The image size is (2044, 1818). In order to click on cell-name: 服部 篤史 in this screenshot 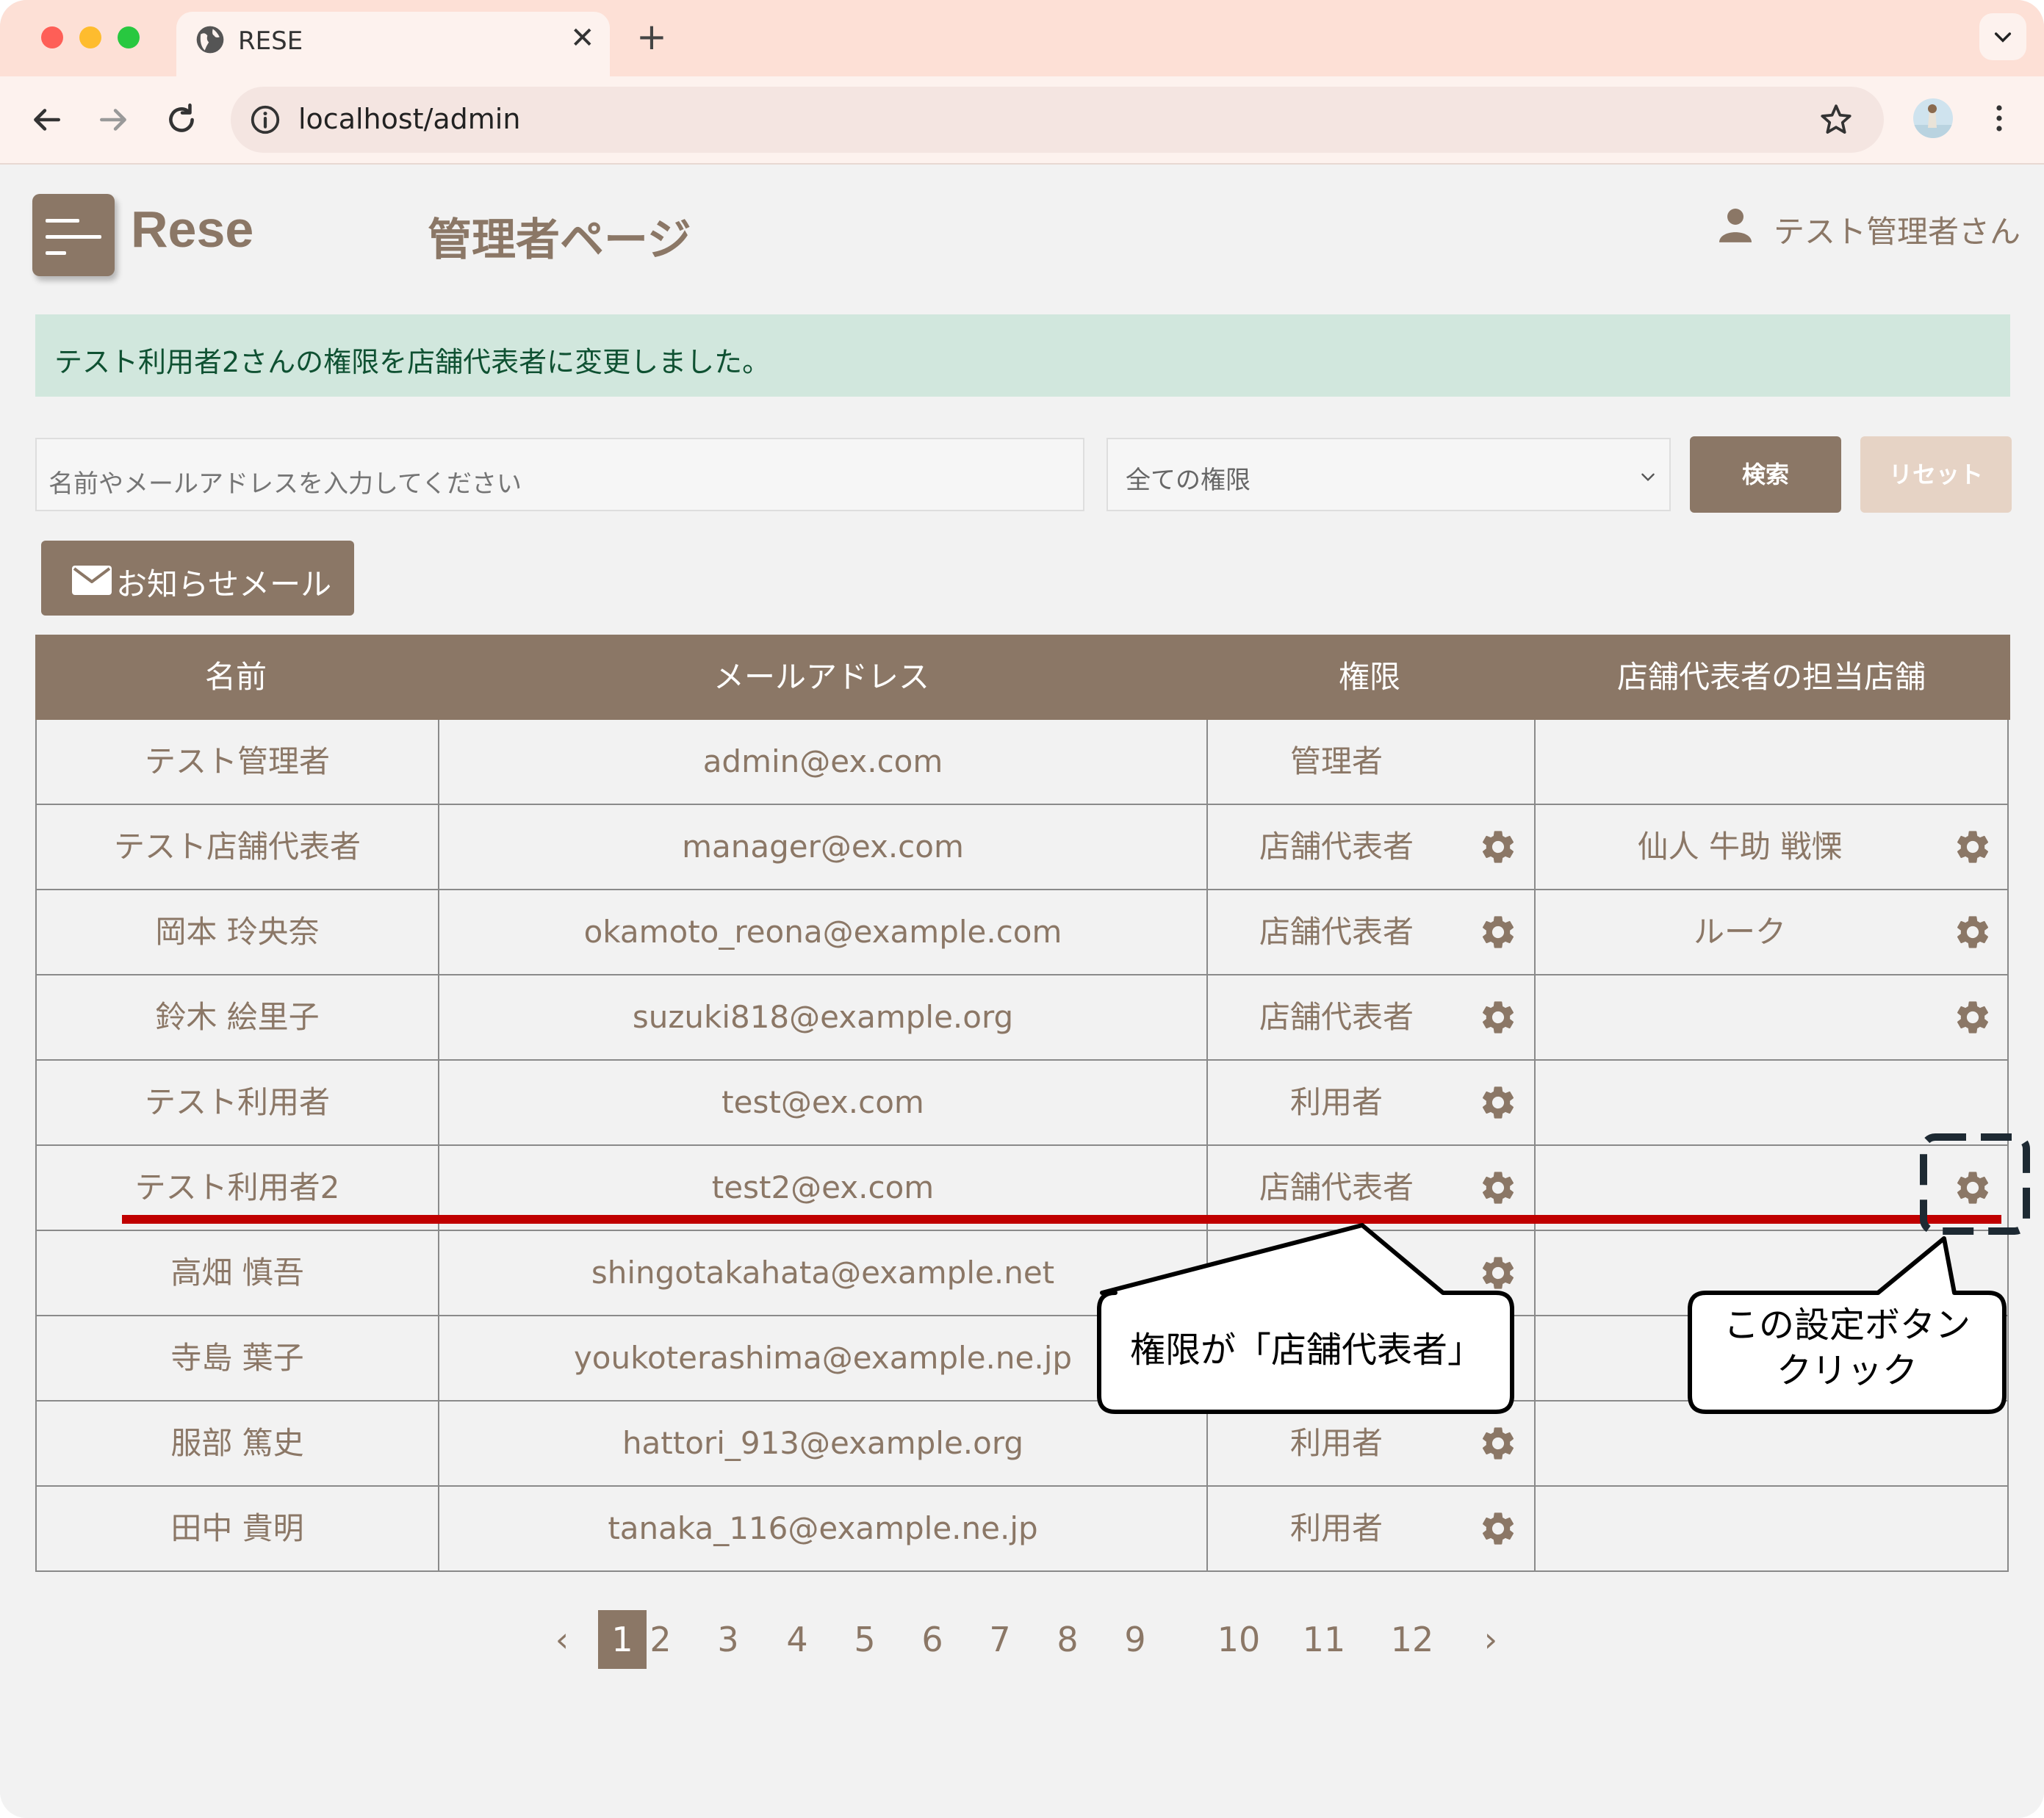, I will do `click(237, 1443)`.